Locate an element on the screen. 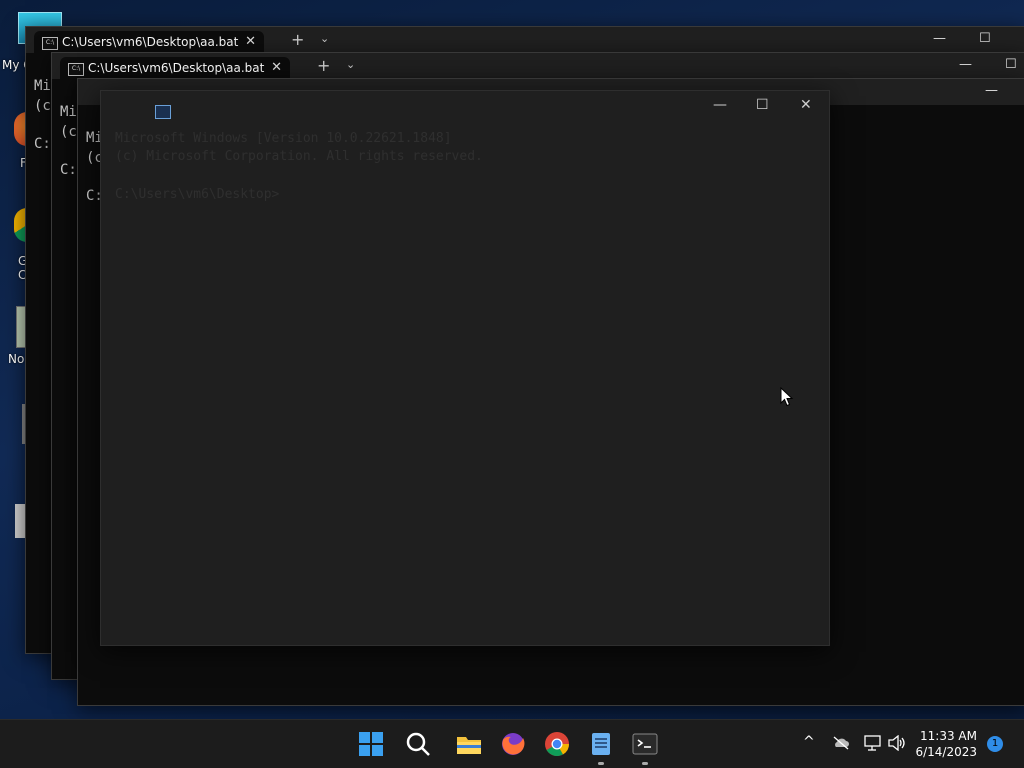 Image resolution: width=1024 pixels, height=768 pixels. clock-date: 6/14/2023 is located at coordinates (946, 752).